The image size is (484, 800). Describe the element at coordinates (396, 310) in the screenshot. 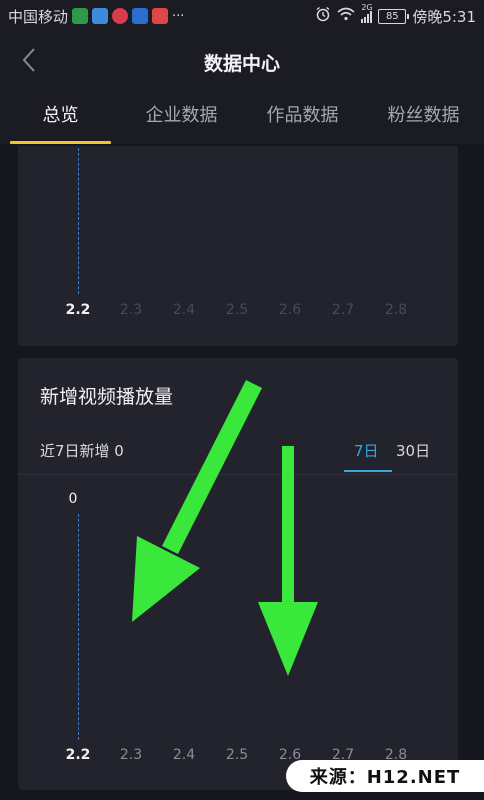

I see `x-tick: 2.8` at that location.